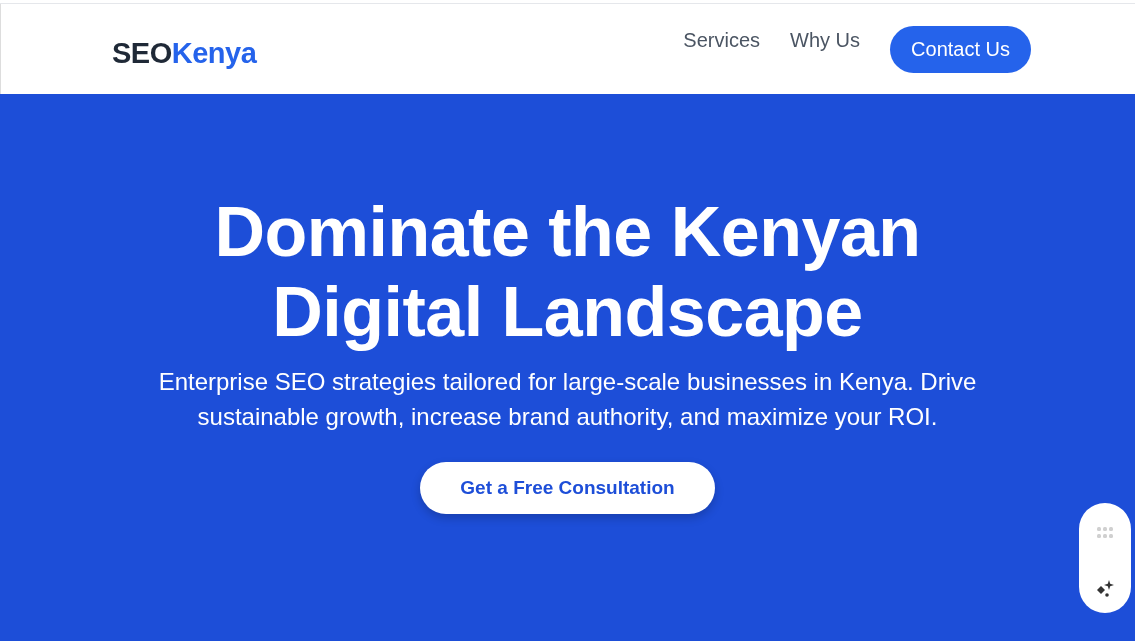 This screenshot has width=1135, height=641. What do you see at coordinates (825, 40) in the screenshot?
I see `nav-link: Why Us` at bounding box center [825, 40].